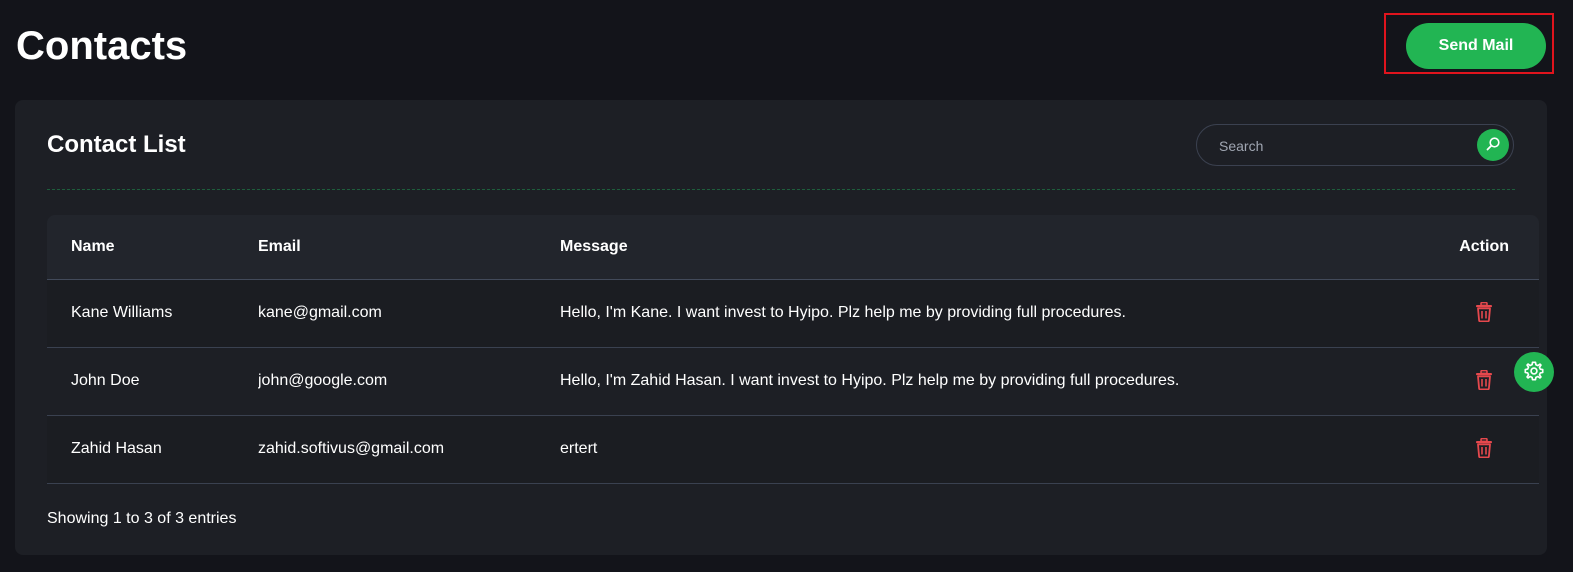 The height and width of the screenshot is (572, 1573). I want to click on table-header-row: Name Email Message Action, so click(793, 247).